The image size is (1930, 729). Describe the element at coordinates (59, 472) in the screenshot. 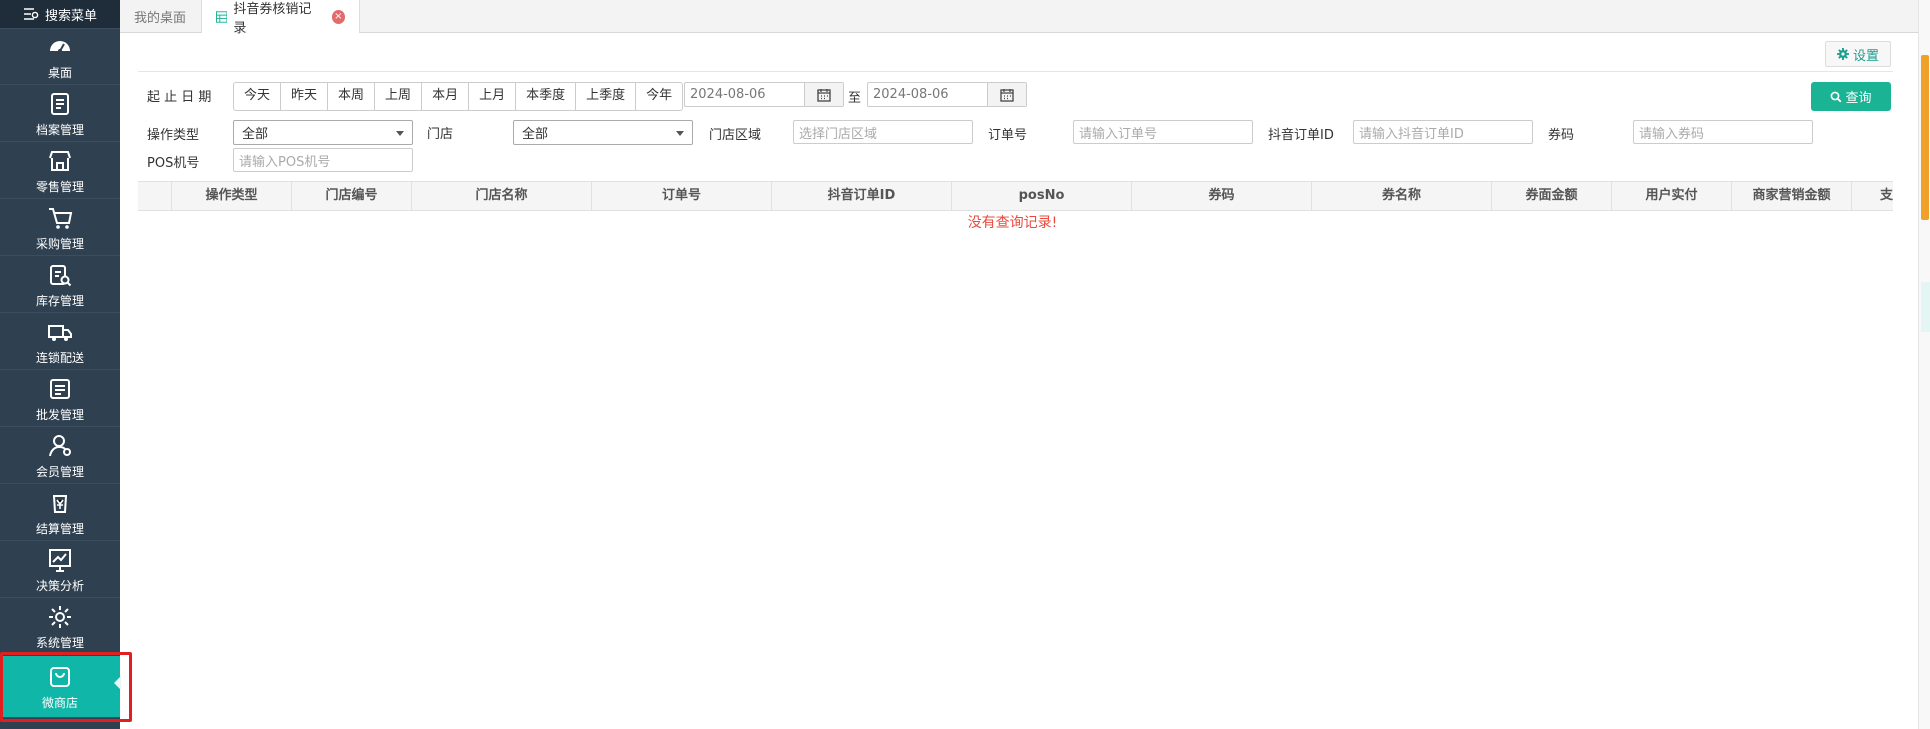

I see `sidebar-item-label: 会员管理` at that location.